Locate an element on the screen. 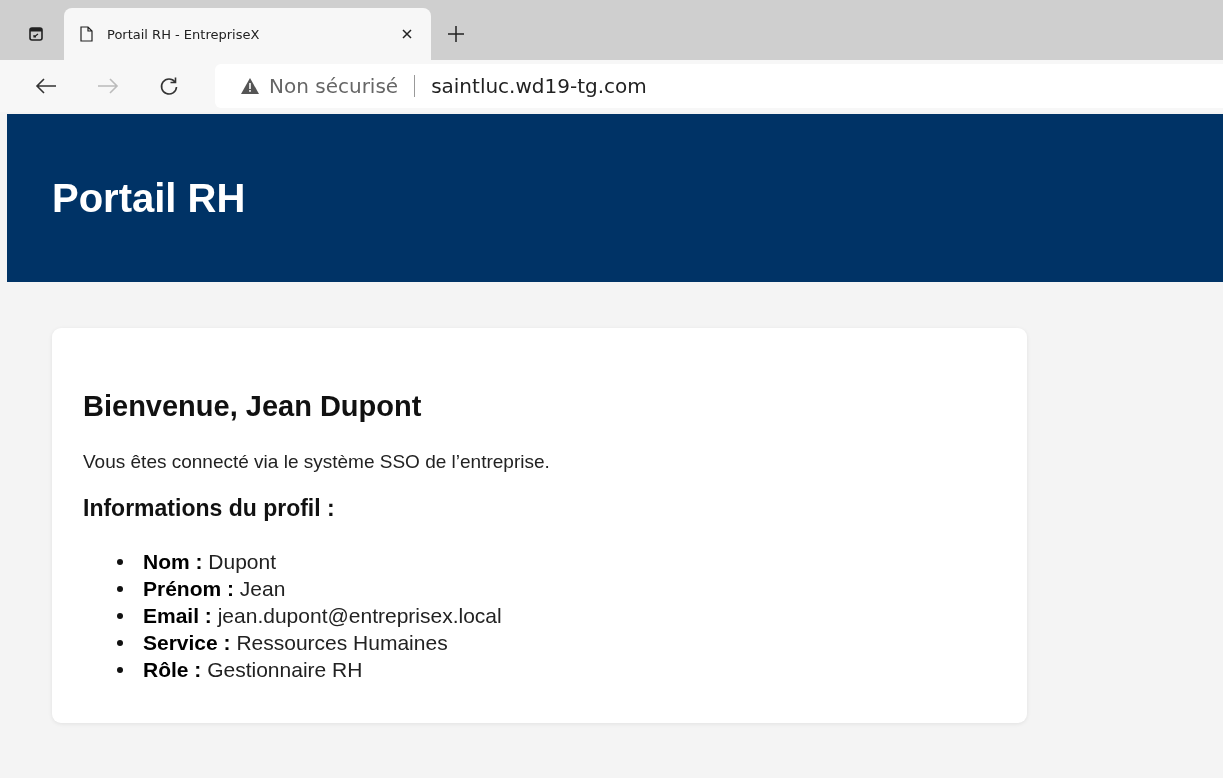 This screenshot has height=778, width=1223. reload-icon is located at coordinates (169, 86).